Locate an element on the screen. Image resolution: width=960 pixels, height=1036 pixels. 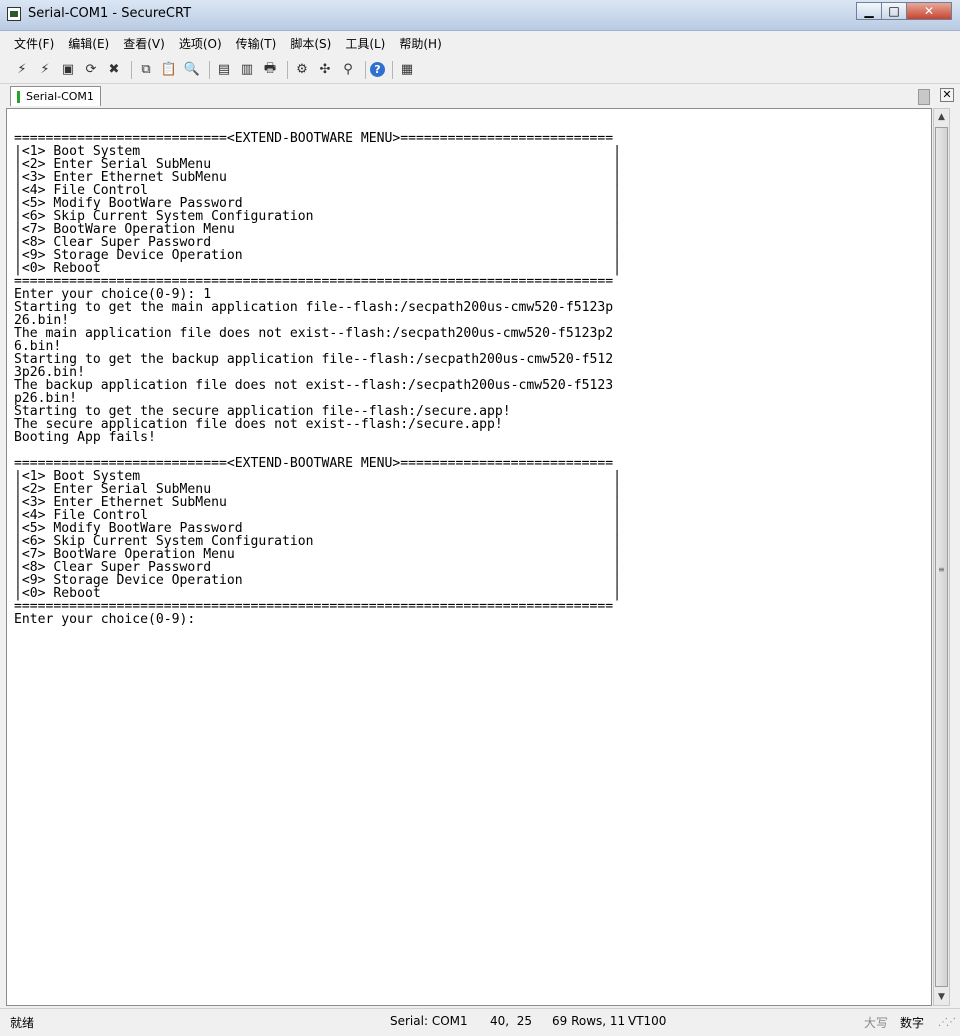
securecrt-app-icon is located at coordinates (14, 14).